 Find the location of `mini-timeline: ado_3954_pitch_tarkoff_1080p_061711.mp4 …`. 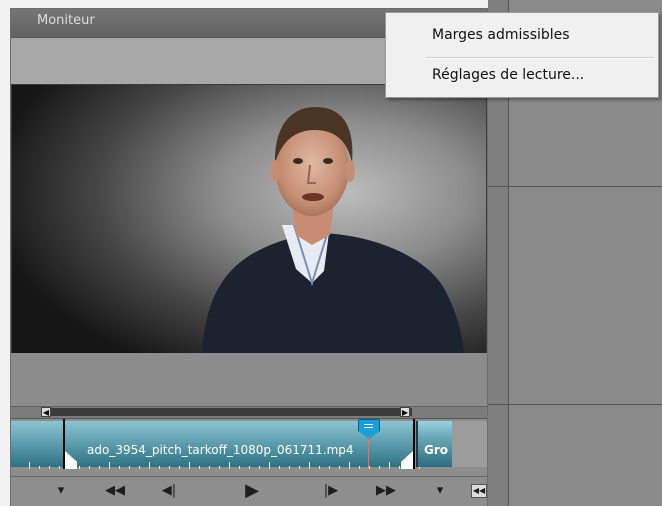

mini-timeline: ado_3954_pitch_tarkoff_1080p_061711.mp4 … is located at coordinates (249, 447).